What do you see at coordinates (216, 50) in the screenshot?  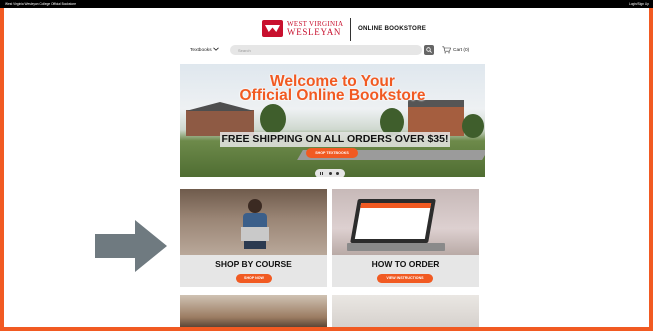 I see `chevron-down-icon` at bounding box center [216, 50].